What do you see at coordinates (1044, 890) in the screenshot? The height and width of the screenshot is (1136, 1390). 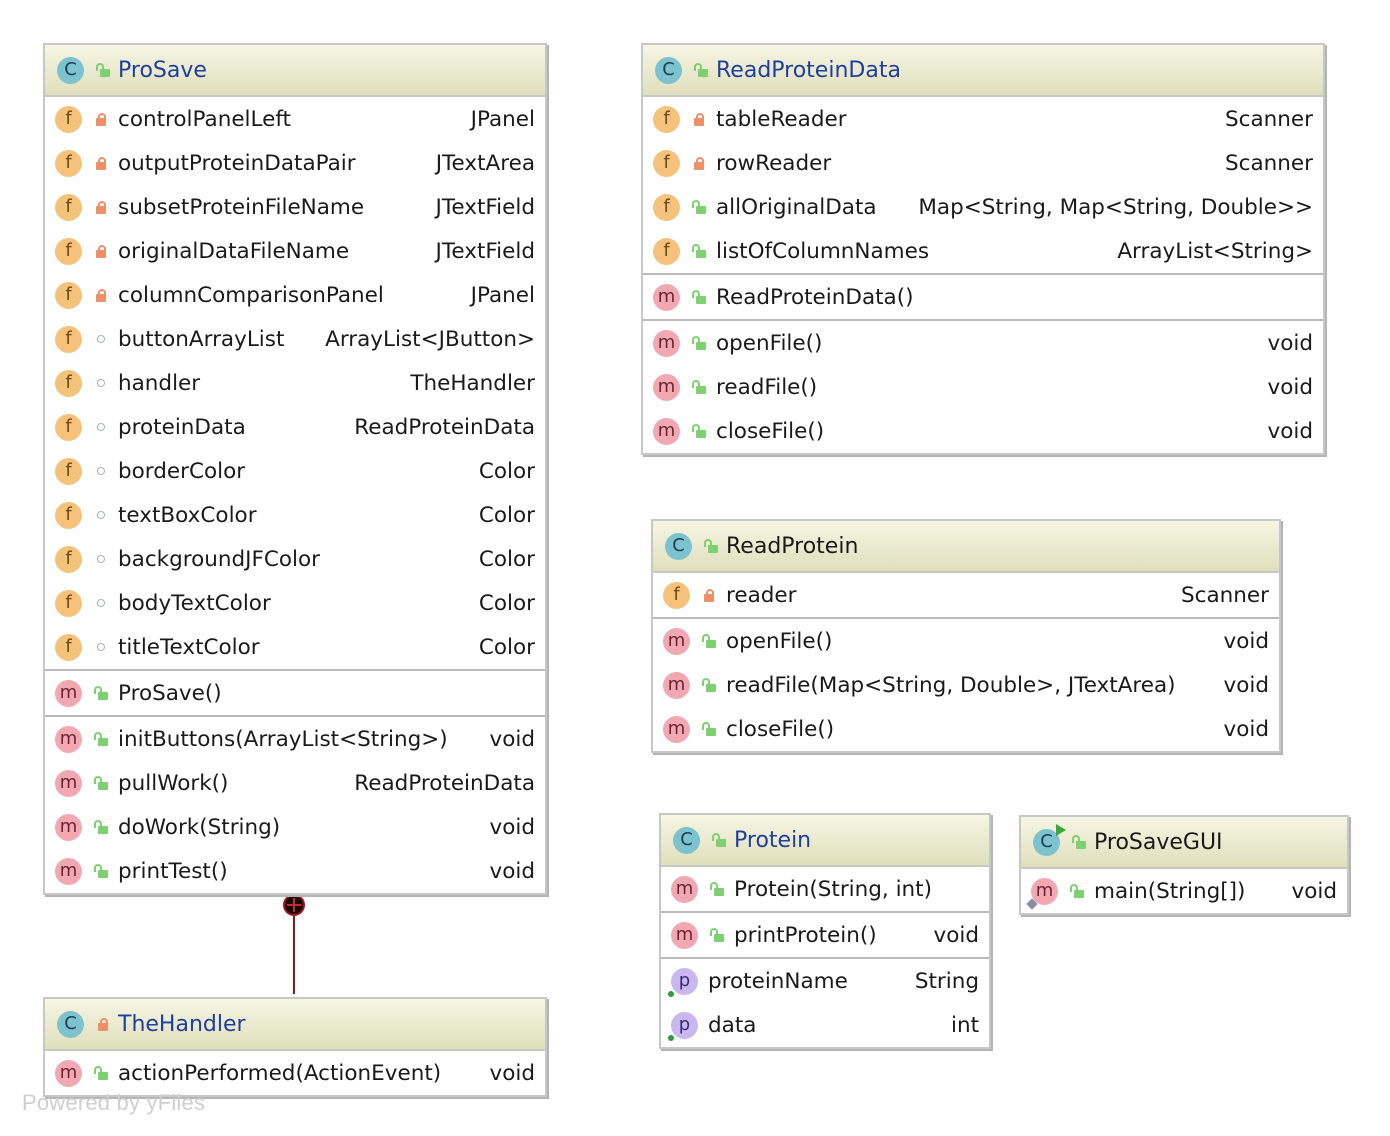 I see `method-icon-letter: m` at bounding box center [1044, 890].